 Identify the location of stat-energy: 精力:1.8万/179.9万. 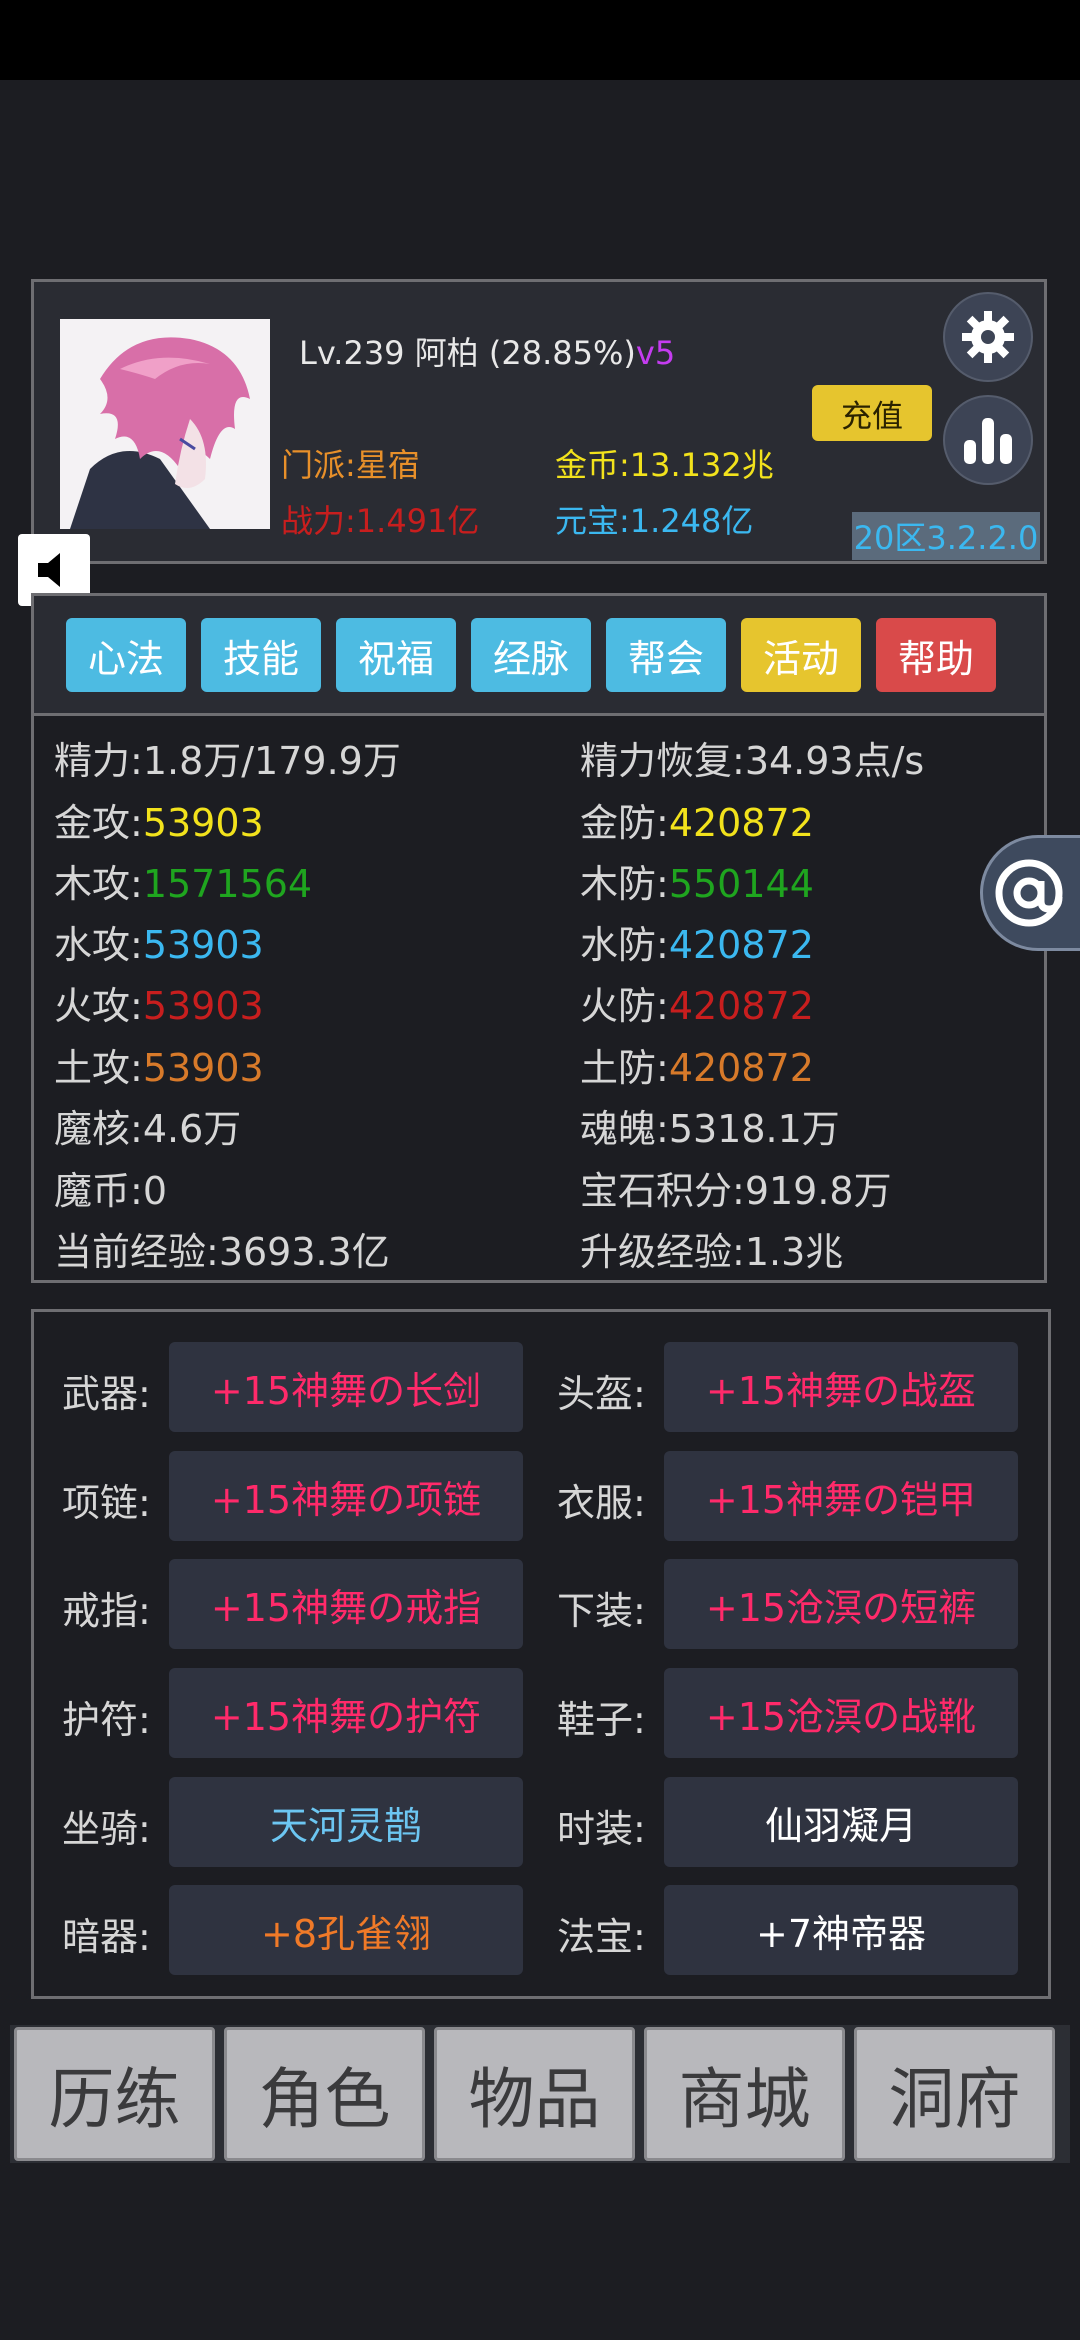
(227, 757).